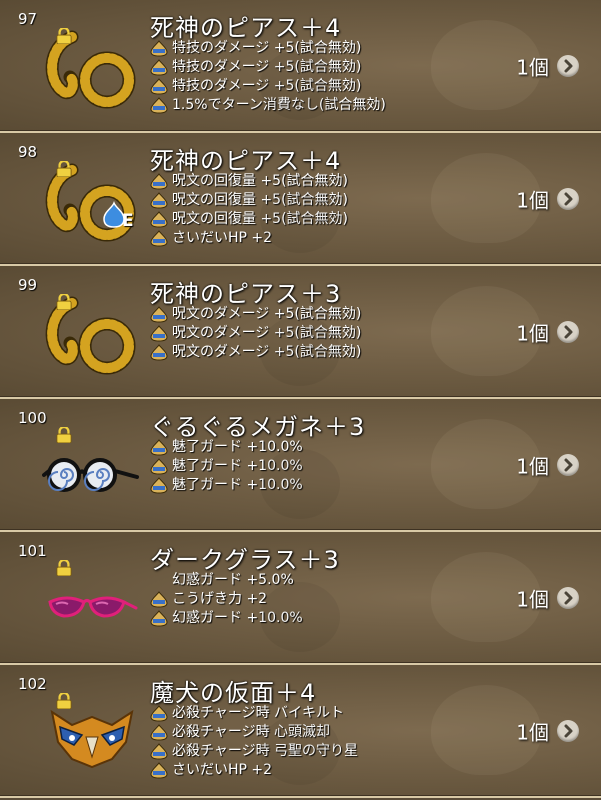  I want to click on effect-list: 幻惑ガード +5.0% こうげき力 +2 幻惑ガード +10.0%, so click(226, 599).